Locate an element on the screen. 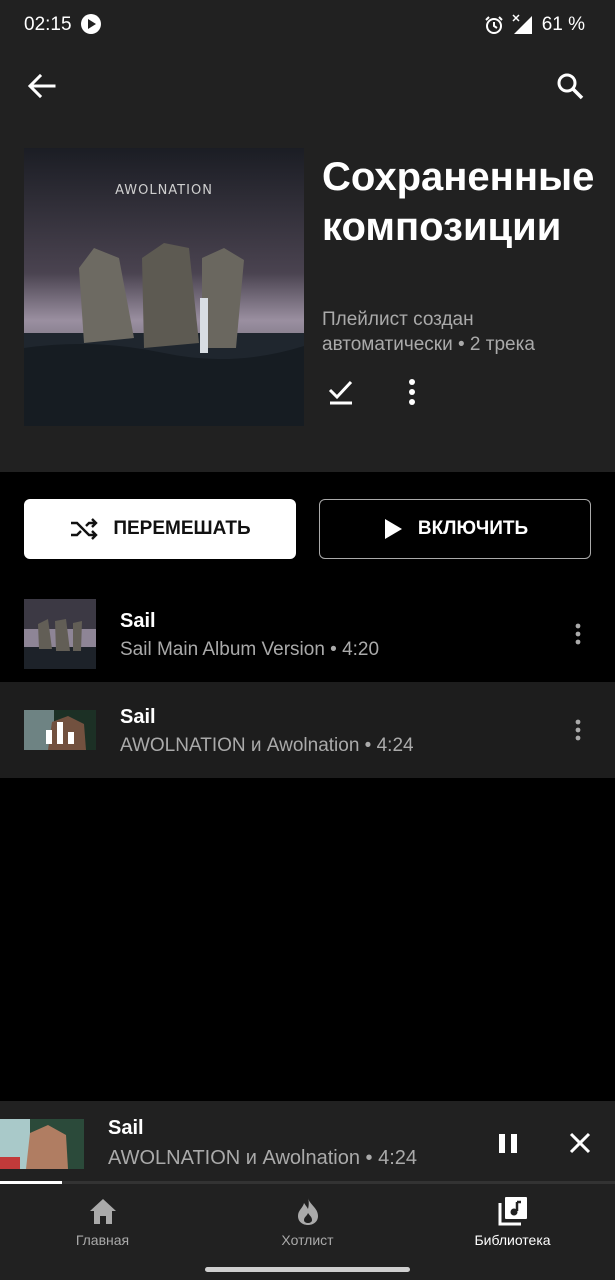 This screenshot has width=615, height=1280. screen-record-icon is located at coordinates (91, 24).